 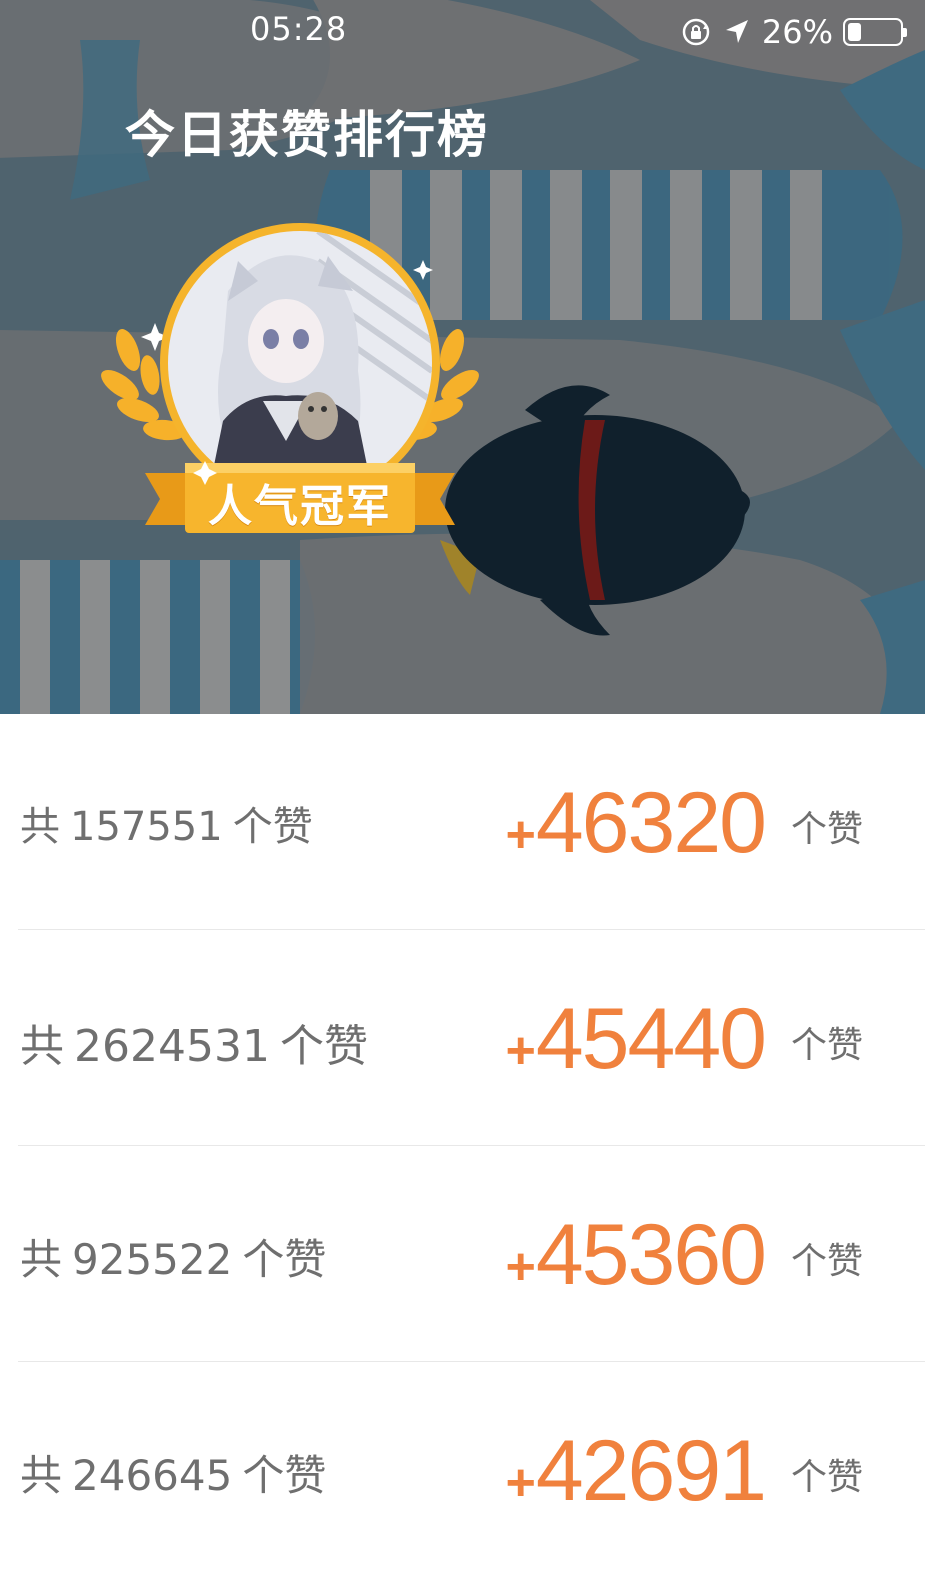 What do you see at coordinates (462, 822) in the screenshot?
I see `ranking-row: 共 157551 个赞 +46320 个赞` at bounding box center [462, 822].